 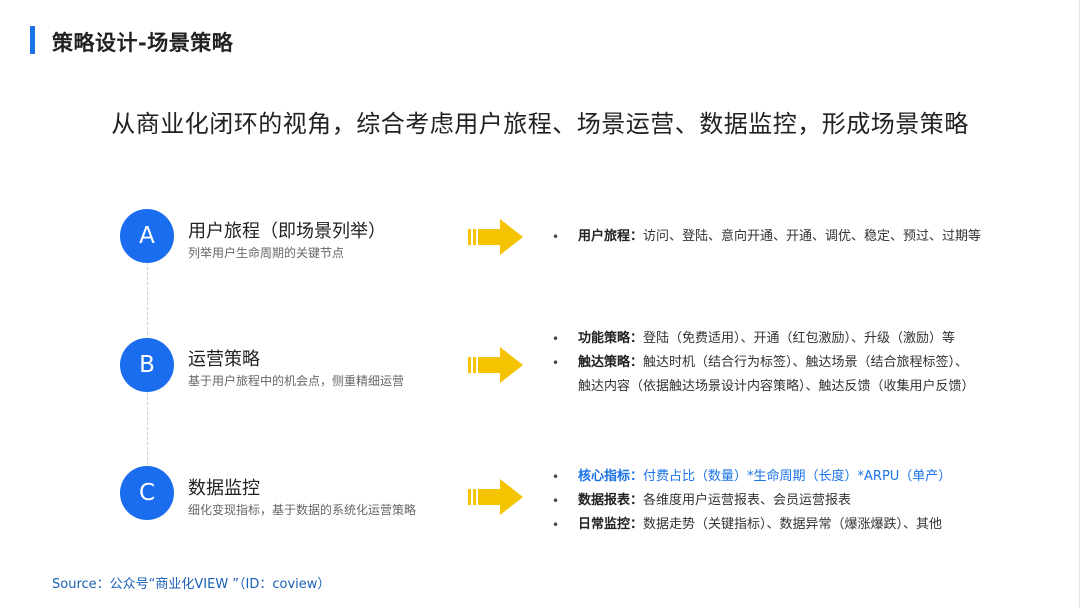 I want to click on bullet-text: 访问、登陆、意向开通、开通、调优、稳定、预过、过期等, so click(x=812, y=236).